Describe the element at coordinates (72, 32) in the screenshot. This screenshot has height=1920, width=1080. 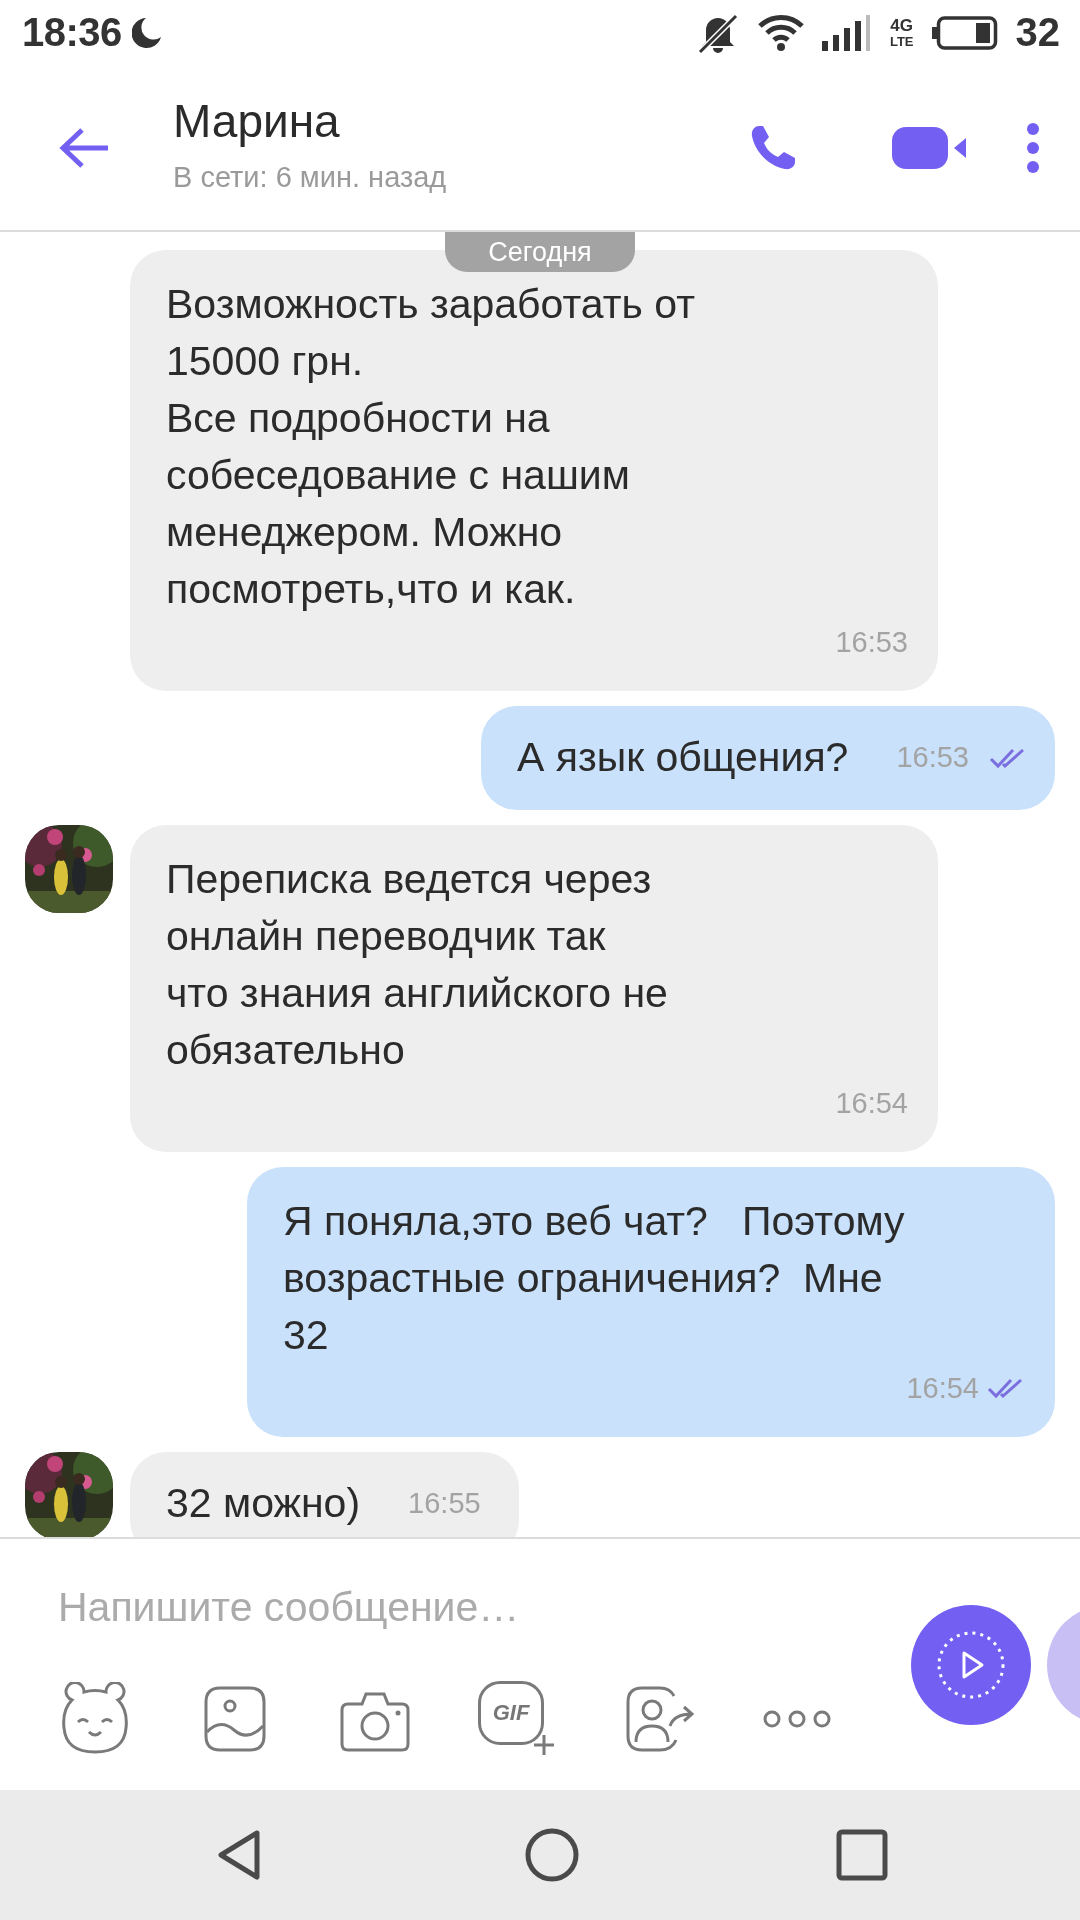
I see `status-time: 18:36` at that location.